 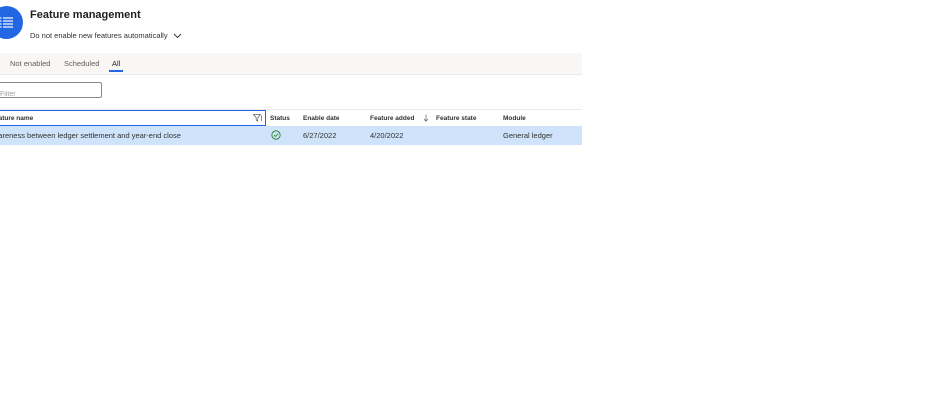 What do you see at coordinates (291, 64) in the screenshot?
I see `tab-bar: Not enabled Scheduled All` at bounding box center [291, 64].